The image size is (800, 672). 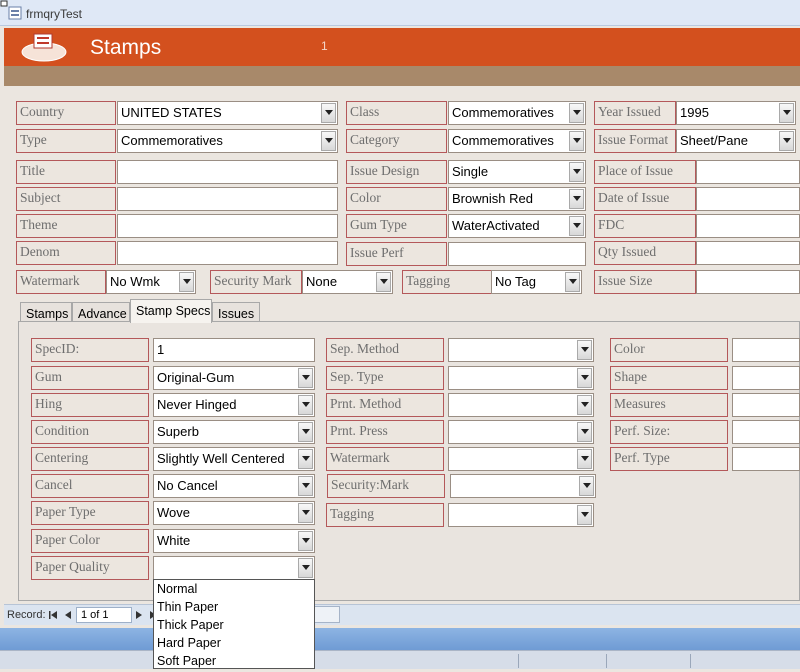 What do you see at coordinates (234, 513) in the screenshot?
I see `paper-type-combo: Wove` at bounding box center [234, 513].